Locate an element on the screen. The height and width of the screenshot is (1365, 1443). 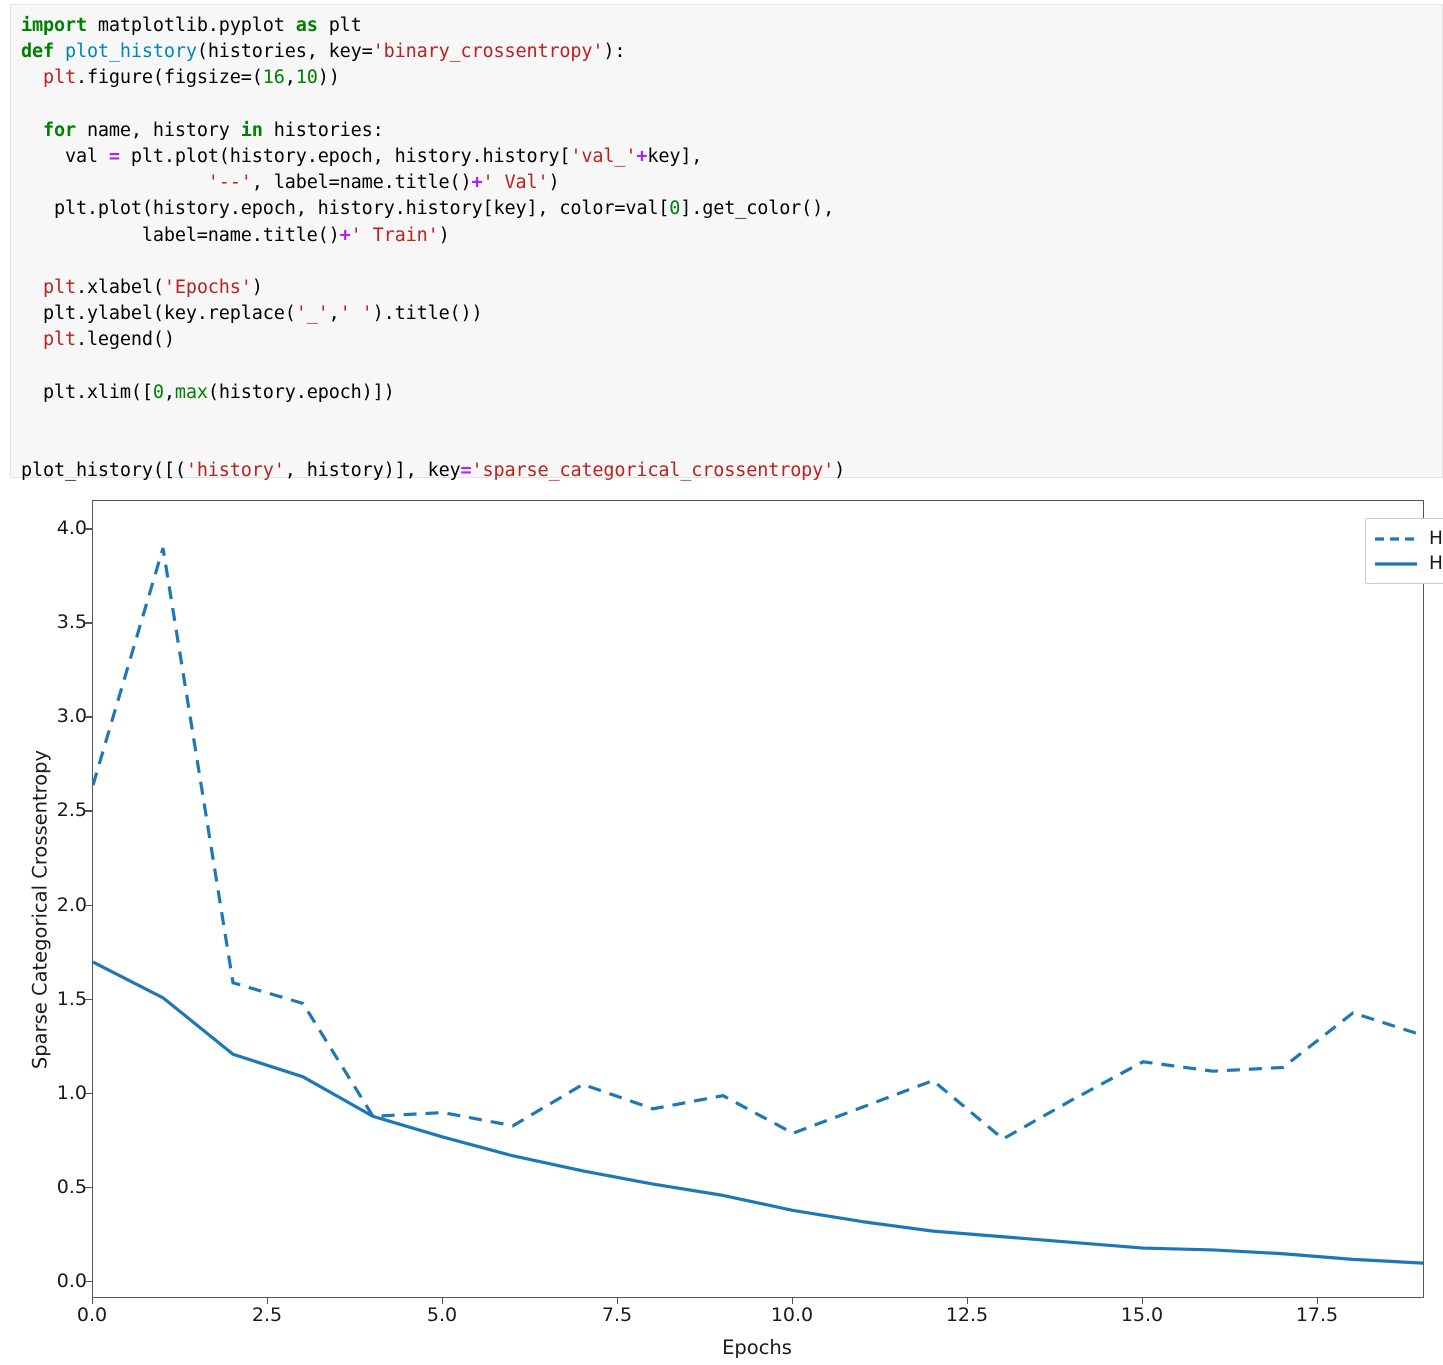
code-token: 16 is located at coordinates (273, 78).